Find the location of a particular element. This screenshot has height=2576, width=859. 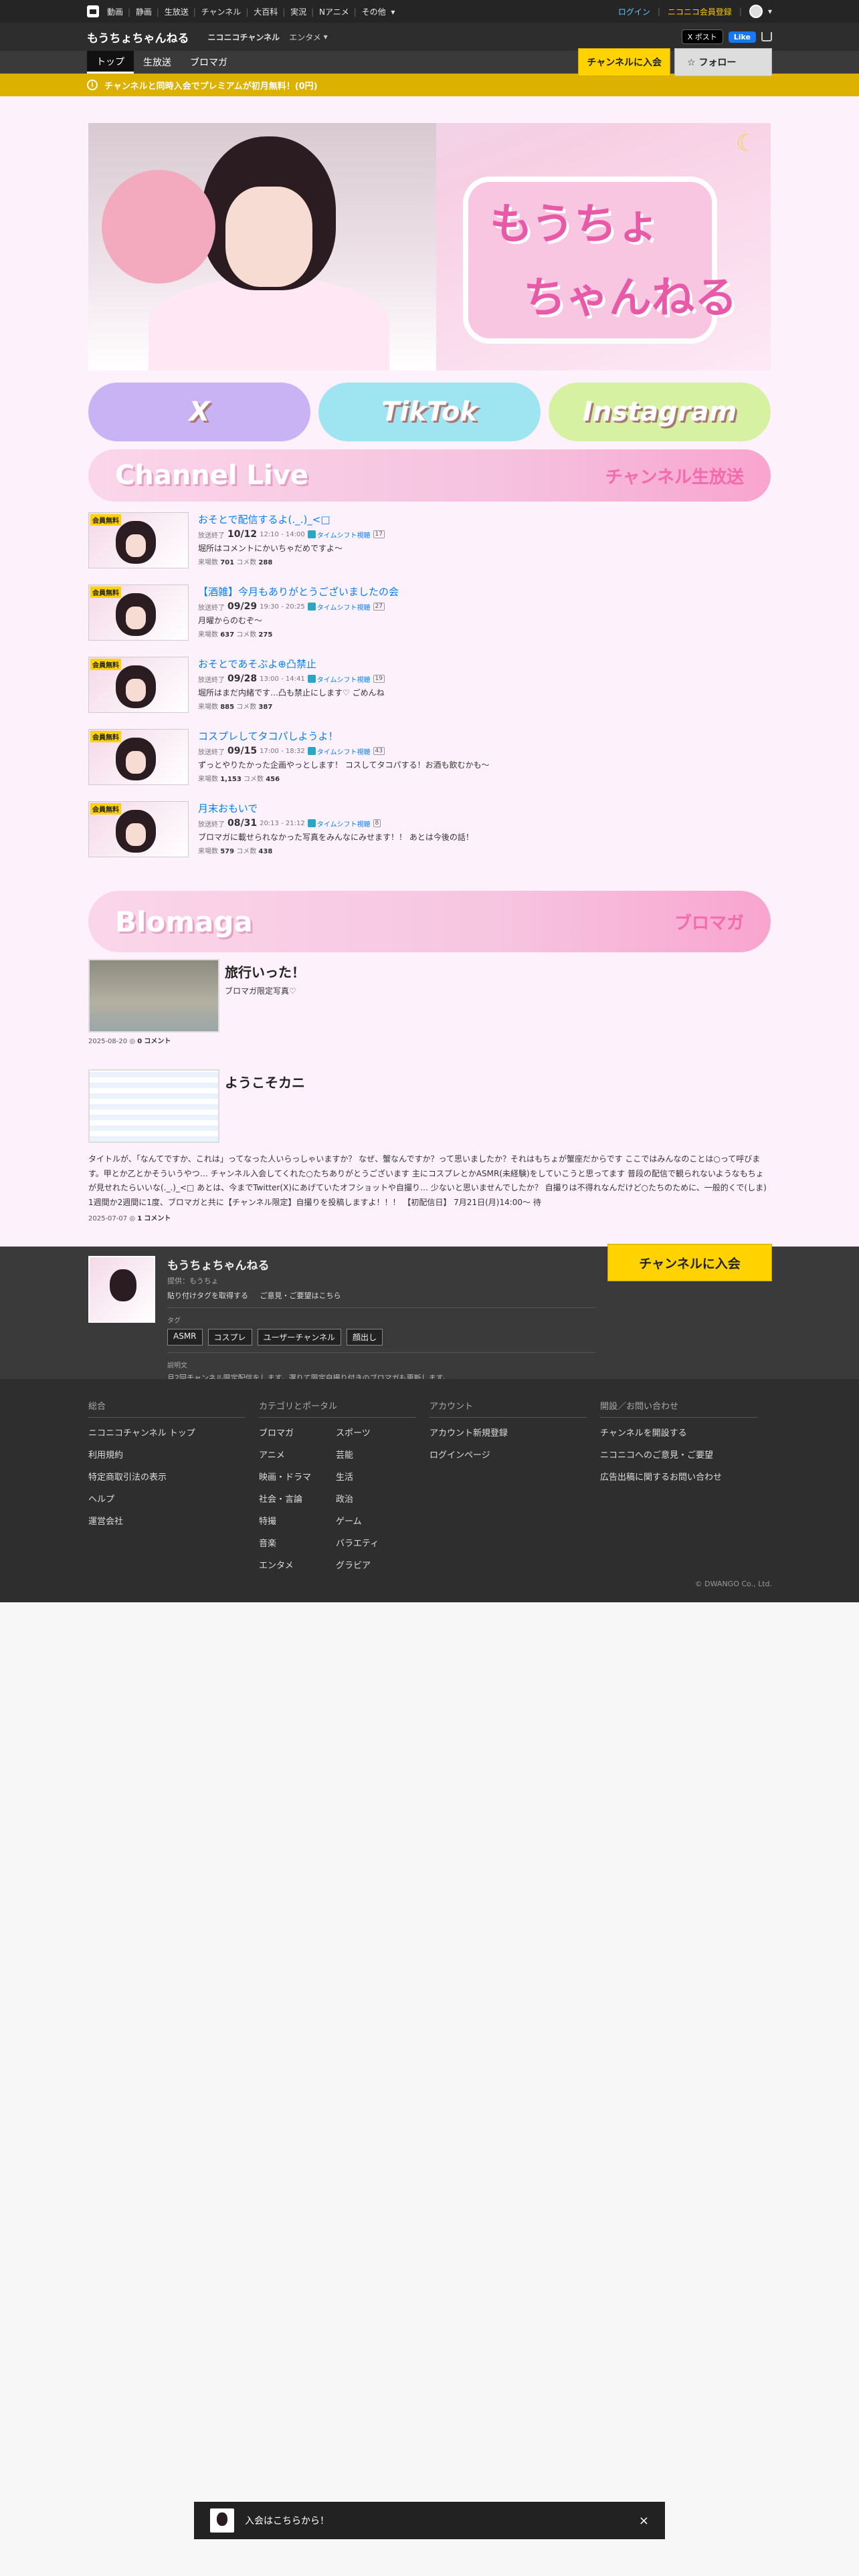

tag-item: 顔出し is located at coordinates (364, 1337).